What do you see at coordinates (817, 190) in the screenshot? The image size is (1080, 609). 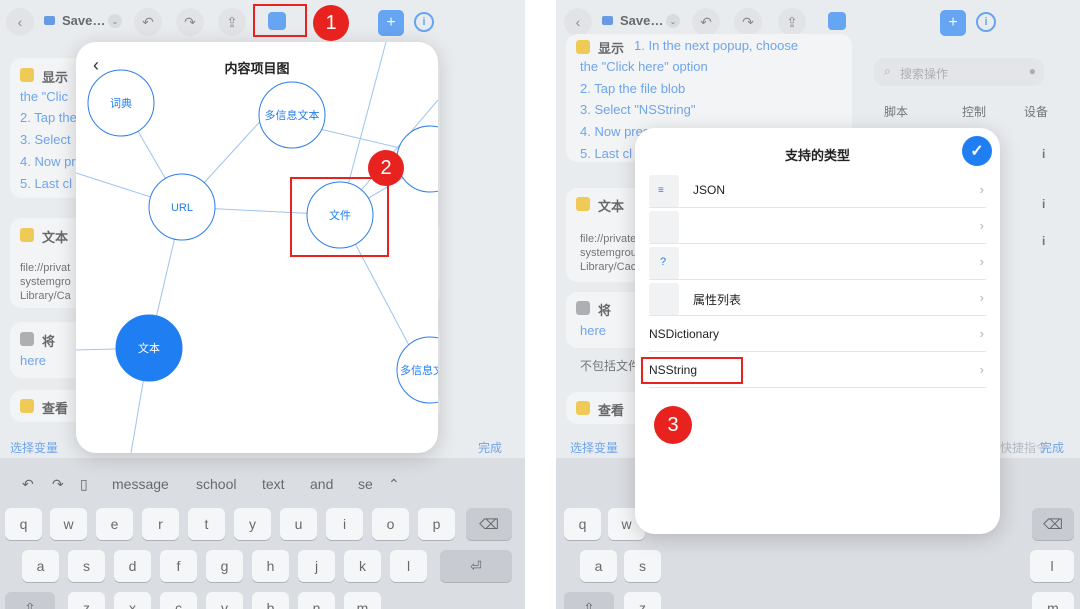 I see `type-row-json: ≡ JSON ›` at bounding box center [817, 190].